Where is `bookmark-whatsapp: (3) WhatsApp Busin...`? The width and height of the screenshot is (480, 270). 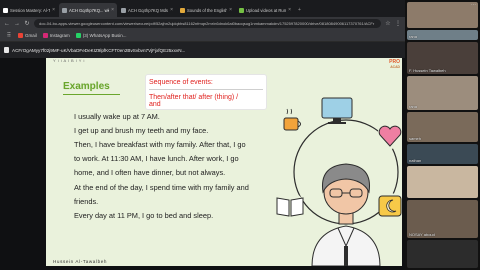
bookmark-whatsapp: (3) WhatsApp Busin... is located at coordinates (101, 35).